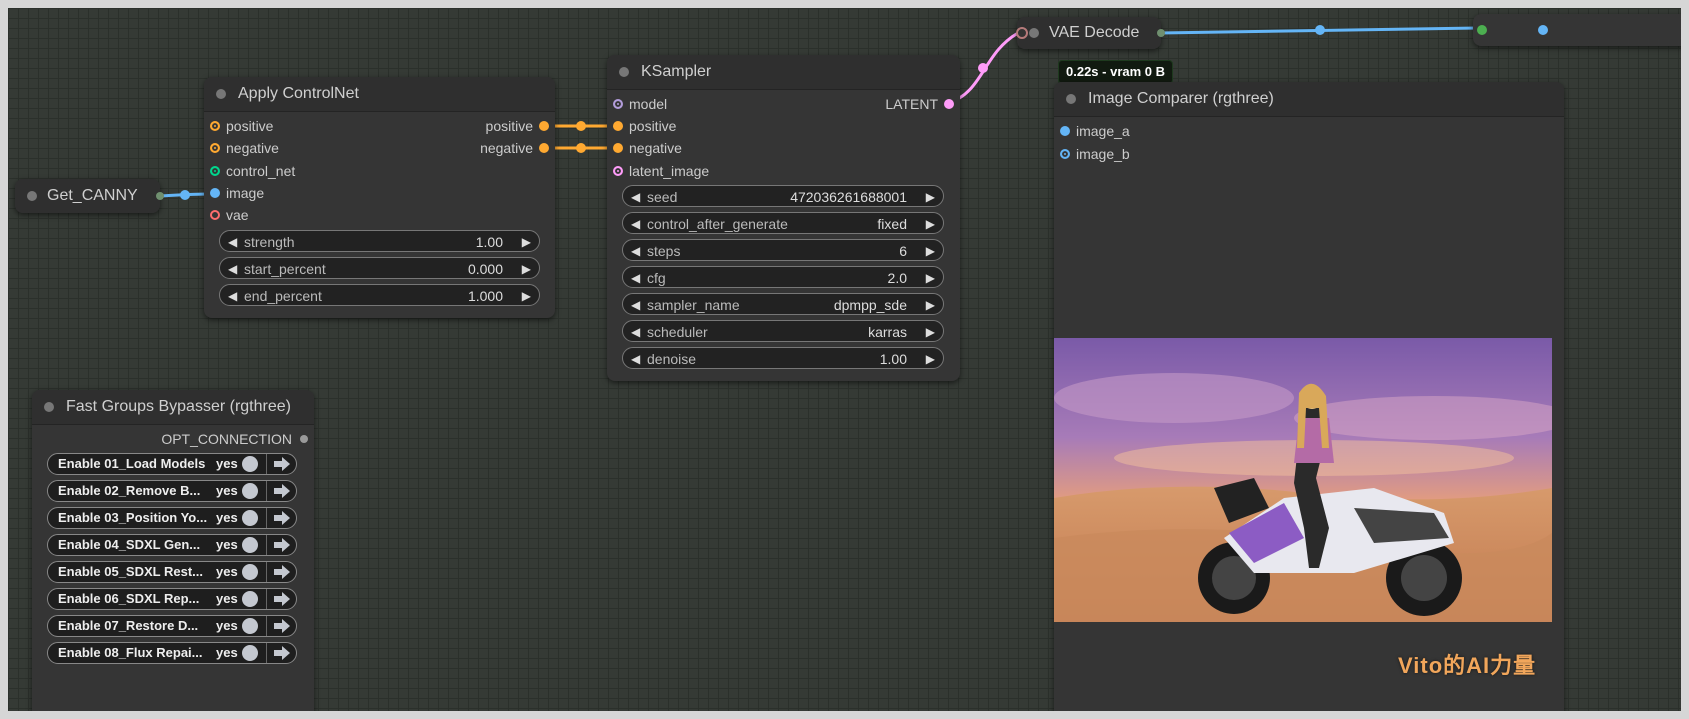 The height and width of the screenshot is (719, 1689). What do you see at coordinates (644, 148) in the screenshot?
I see `input-negative: negative` at bounding box center [644, 148].